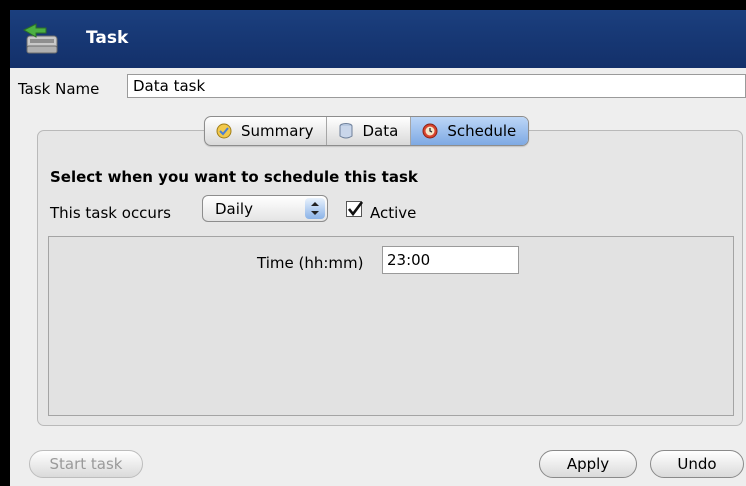 This screenshot has height=486, width=746. What do you see at coordinates (378, 39) in the screenshot?
I see `title-bar: Task` at bounding box center [378, 39].